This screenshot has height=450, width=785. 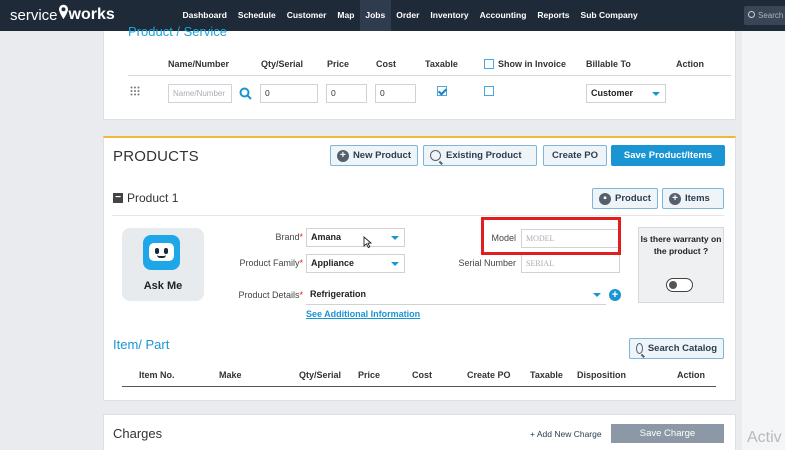 What do you see at coordinates (367, 242) in the screenshot?
I see `mouse-cursor-icon` at bounding box center [367, 242].